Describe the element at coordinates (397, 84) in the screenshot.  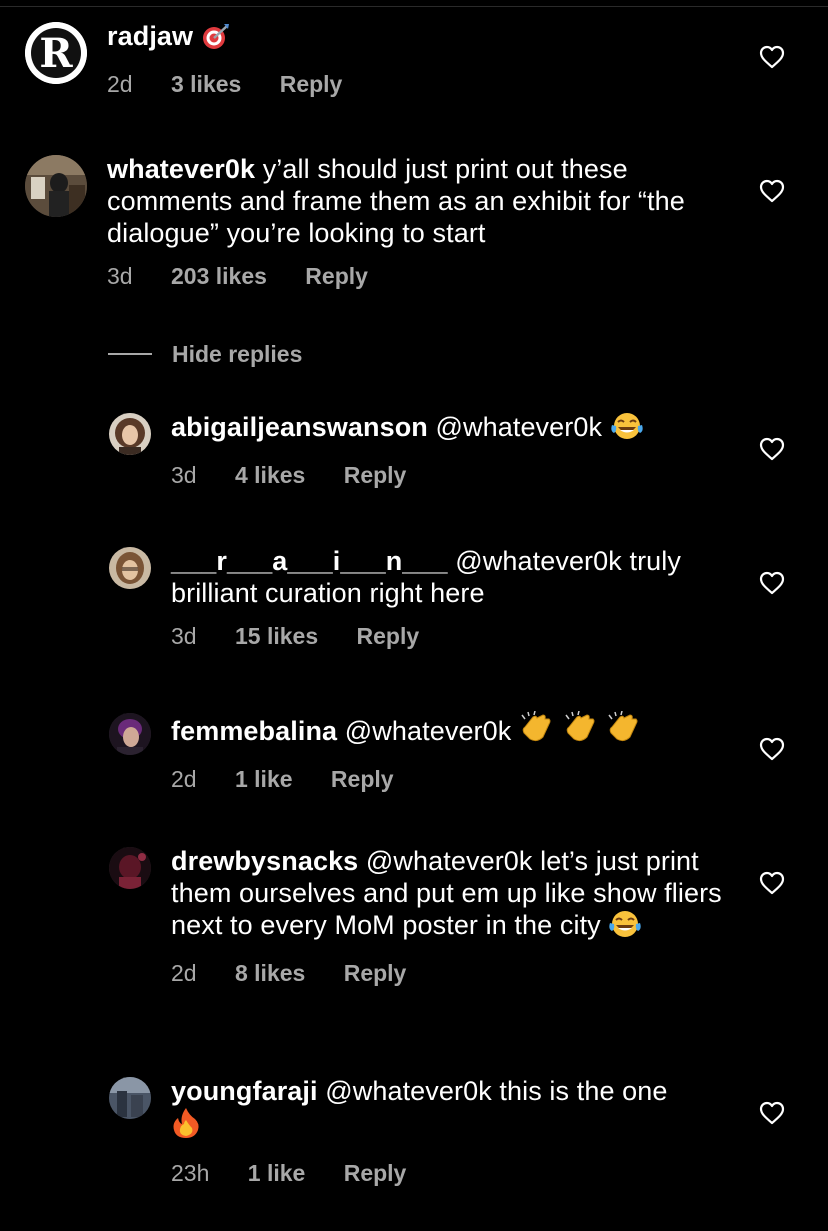
I see `comment-meta: 2d 3 likes Reply` at that location.